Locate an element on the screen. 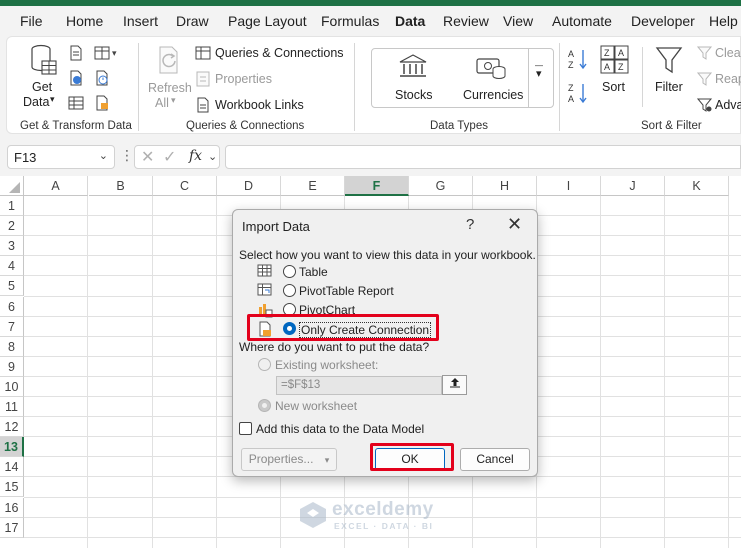 This screenshot has width=741, height=548. tab-automate: Automate is located at coordinates (582, 21).